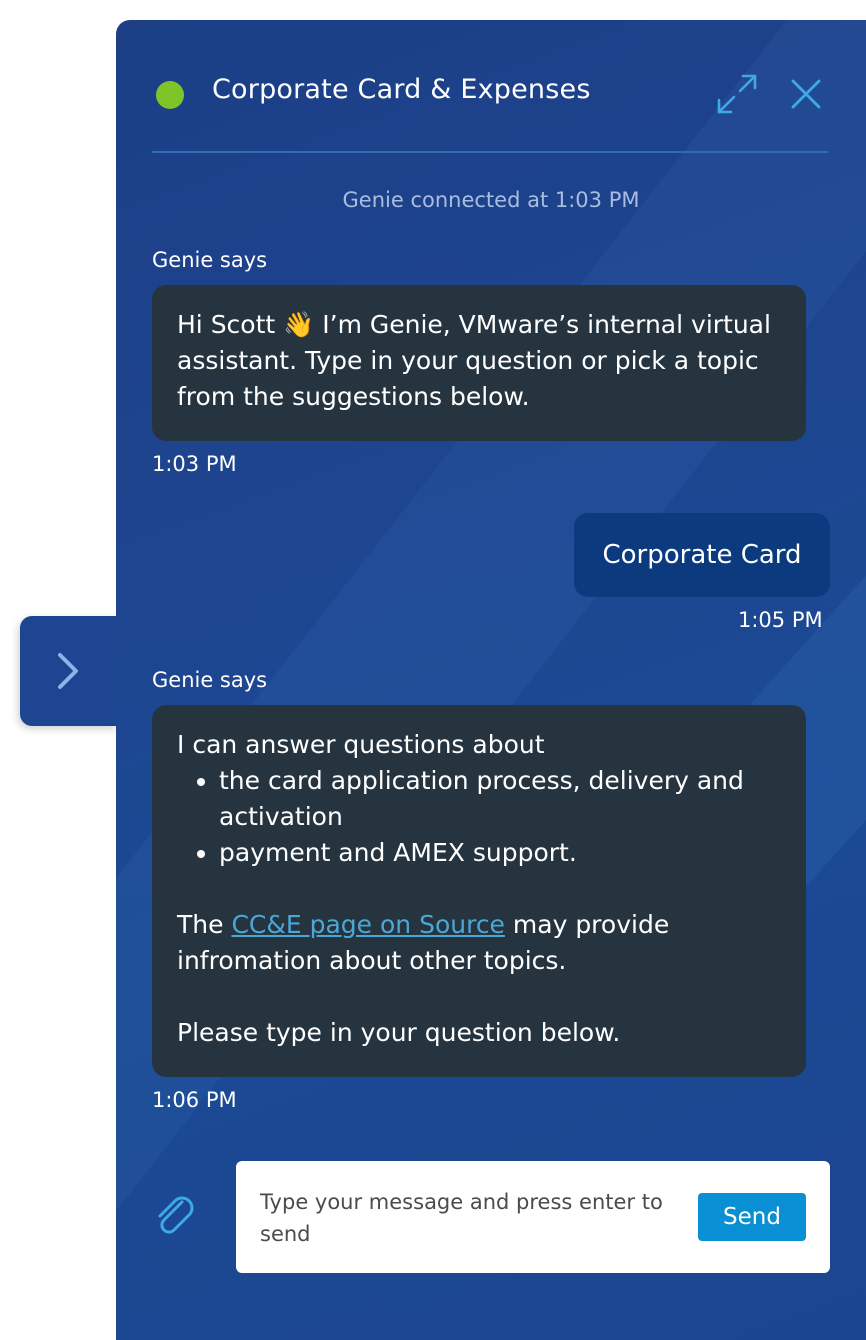  Describe the element at coordinates (490, 152) in the screenshot. I see `header-divider` at that location.